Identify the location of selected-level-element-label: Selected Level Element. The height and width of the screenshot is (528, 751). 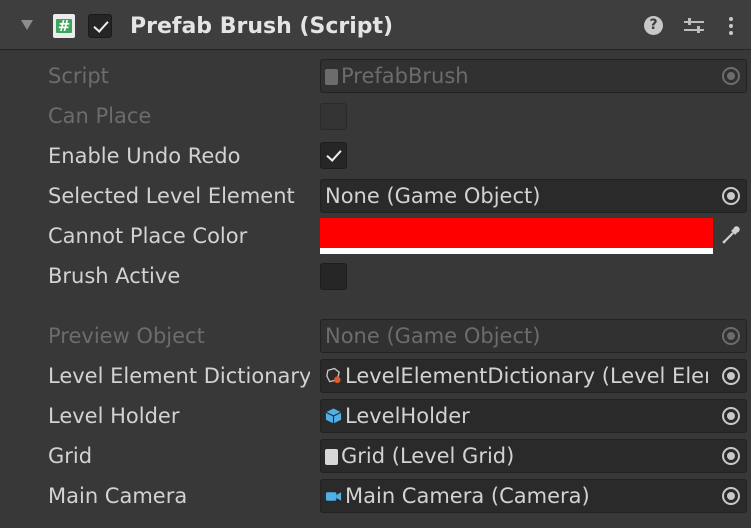
(171, 196).